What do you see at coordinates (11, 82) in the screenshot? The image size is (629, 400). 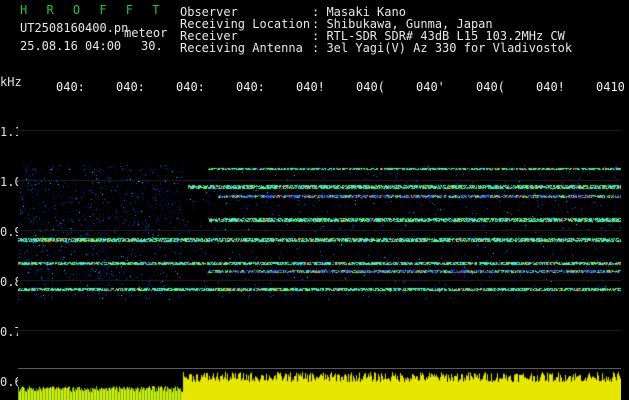 I see `freq-unit: kHz` at bounding box center [11, 82].